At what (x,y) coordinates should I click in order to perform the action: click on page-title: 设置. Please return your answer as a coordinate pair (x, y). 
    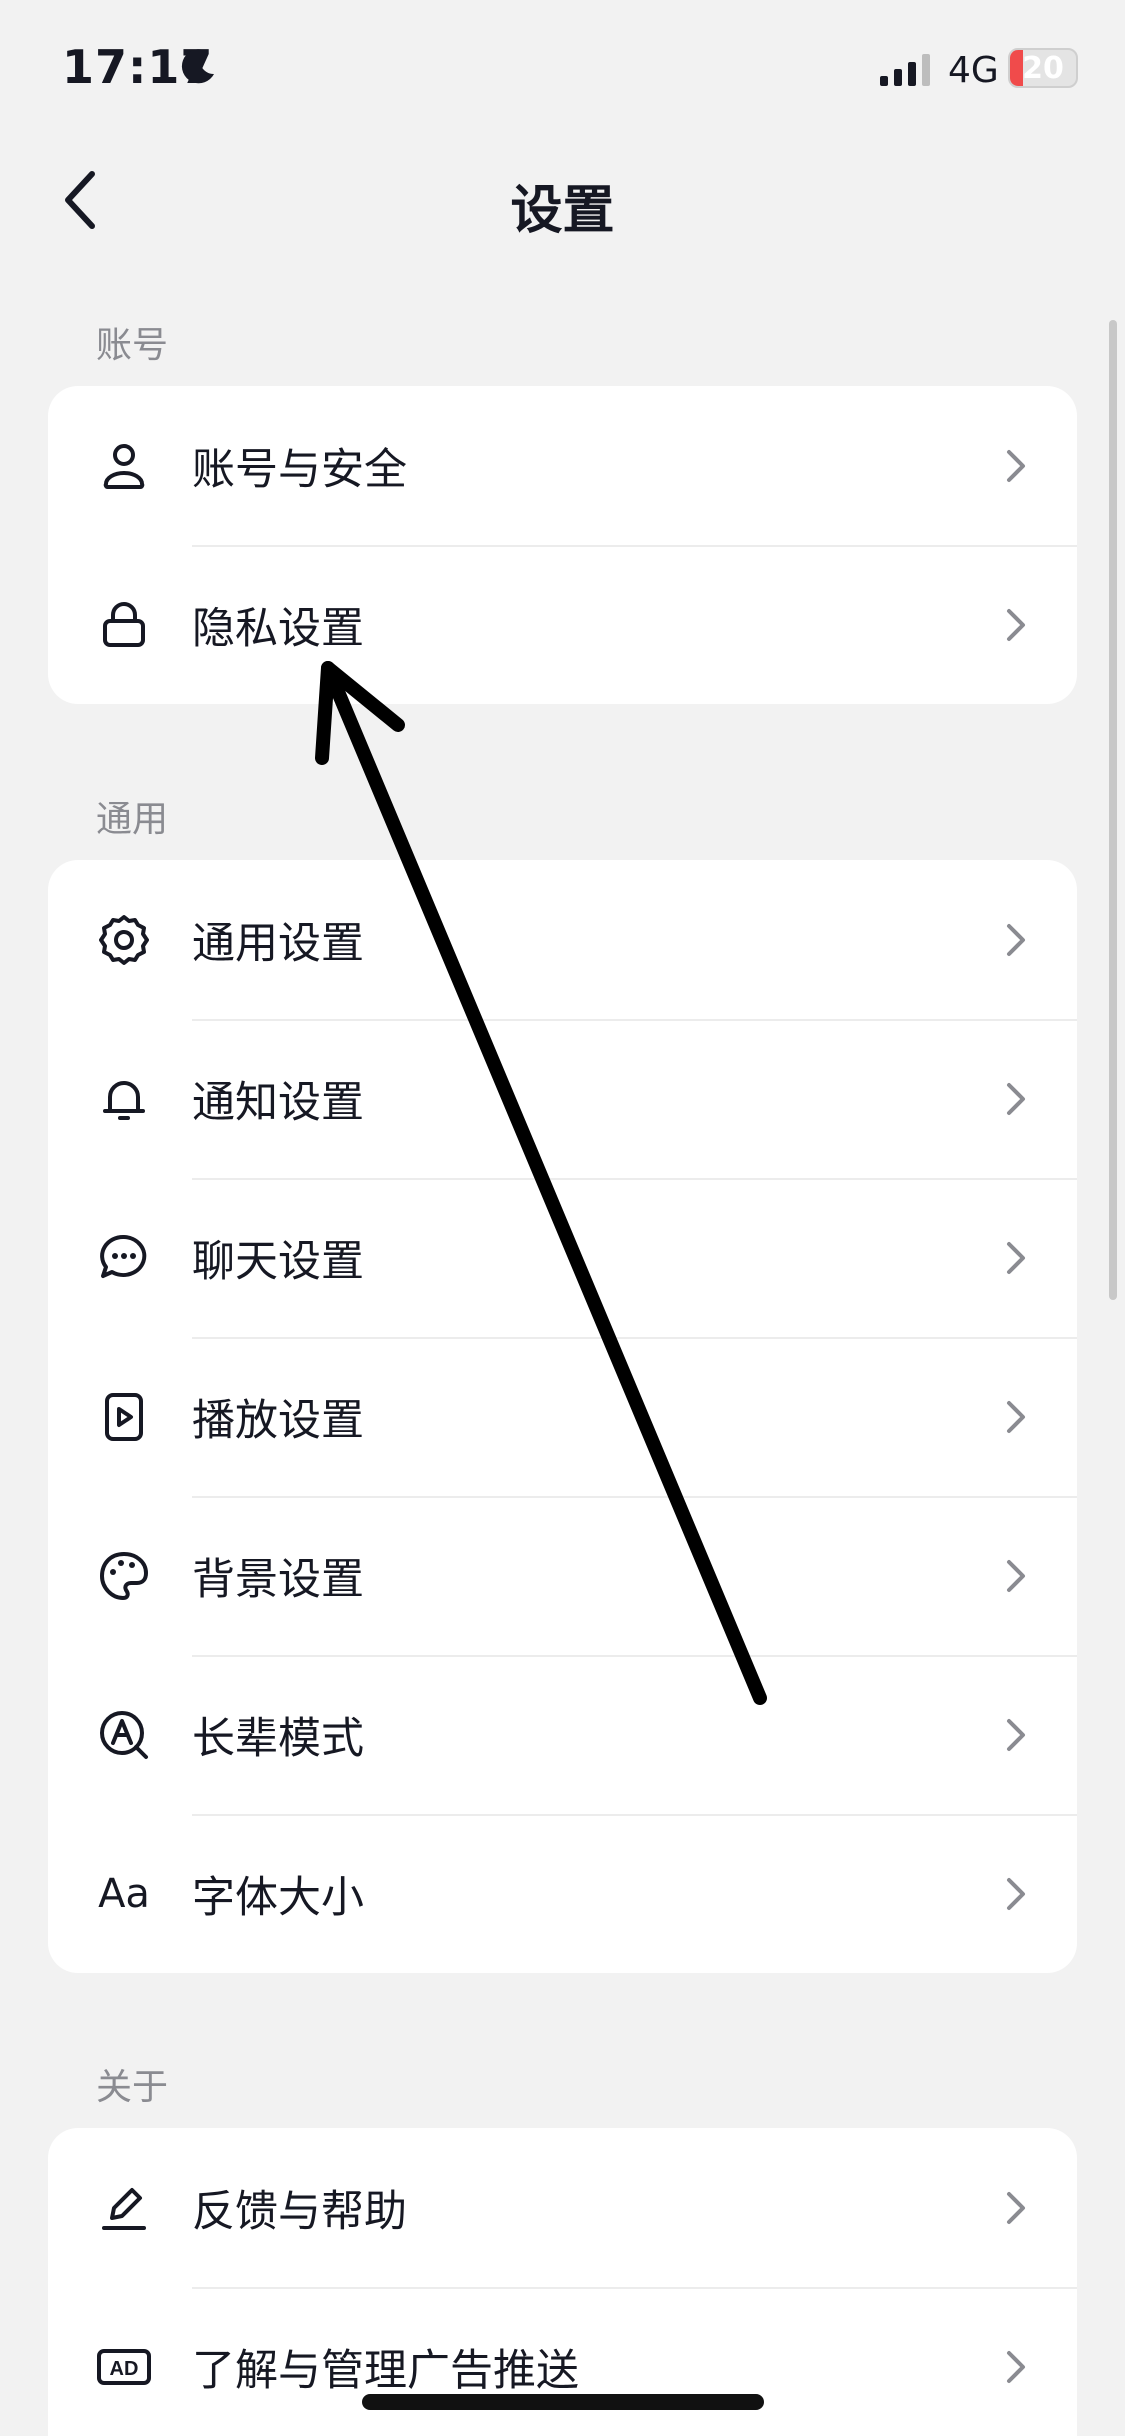
    Looking at the image, I should click on (562, 211).